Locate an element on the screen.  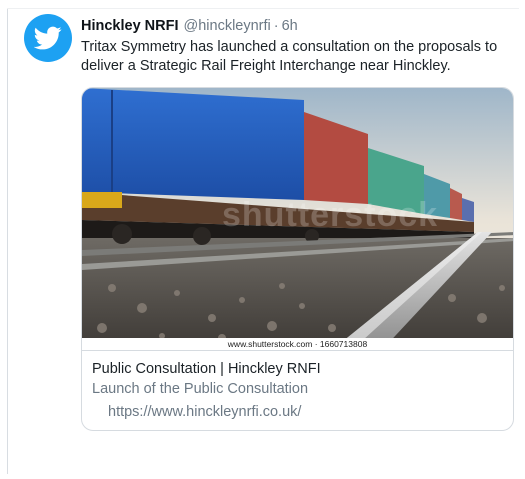
image-credit: www.shutterstock.com · 1660713808 is located at coordinates (297, 344).